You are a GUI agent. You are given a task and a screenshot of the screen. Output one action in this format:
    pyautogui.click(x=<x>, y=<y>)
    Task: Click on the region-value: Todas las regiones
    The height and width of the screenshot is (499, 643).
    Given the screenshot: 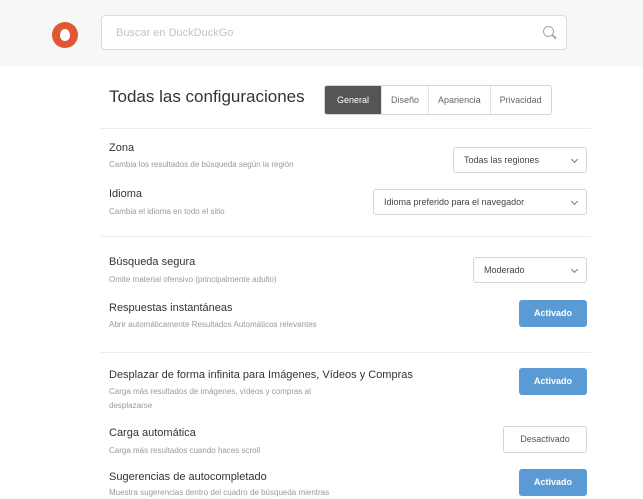 What is the action you would take?
    pyautogui.click(x=502, y=160)
    